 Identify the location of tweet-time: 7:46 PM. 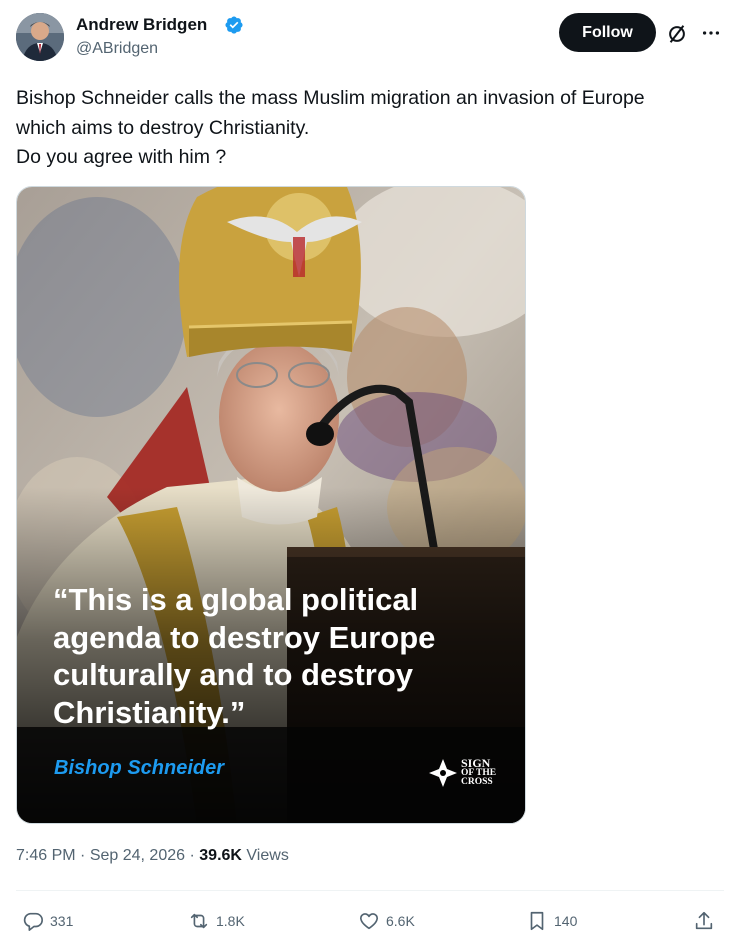
(46, 855).